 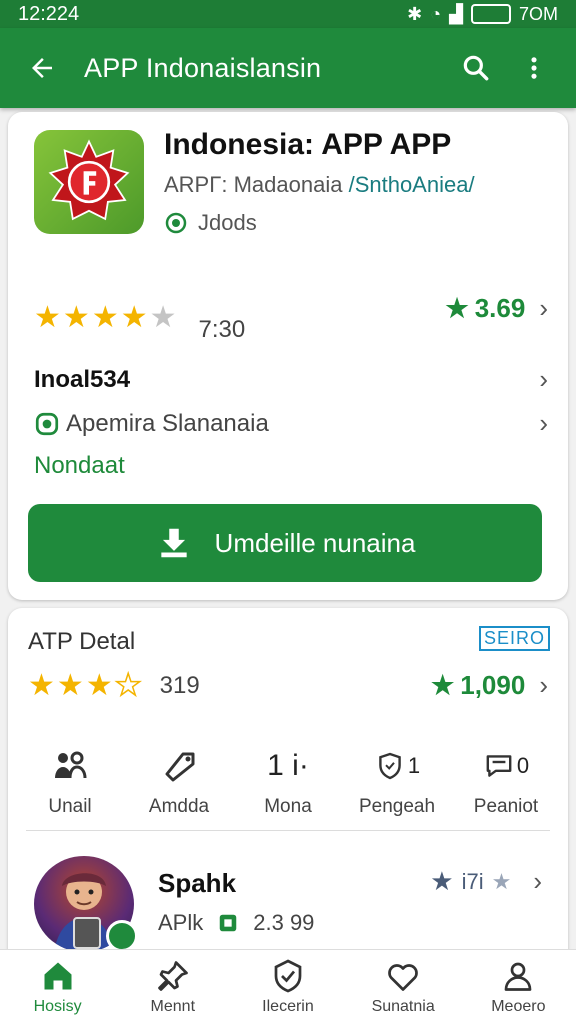 I want to click on nav-label: Mennt, so click(x=173, y=1006).